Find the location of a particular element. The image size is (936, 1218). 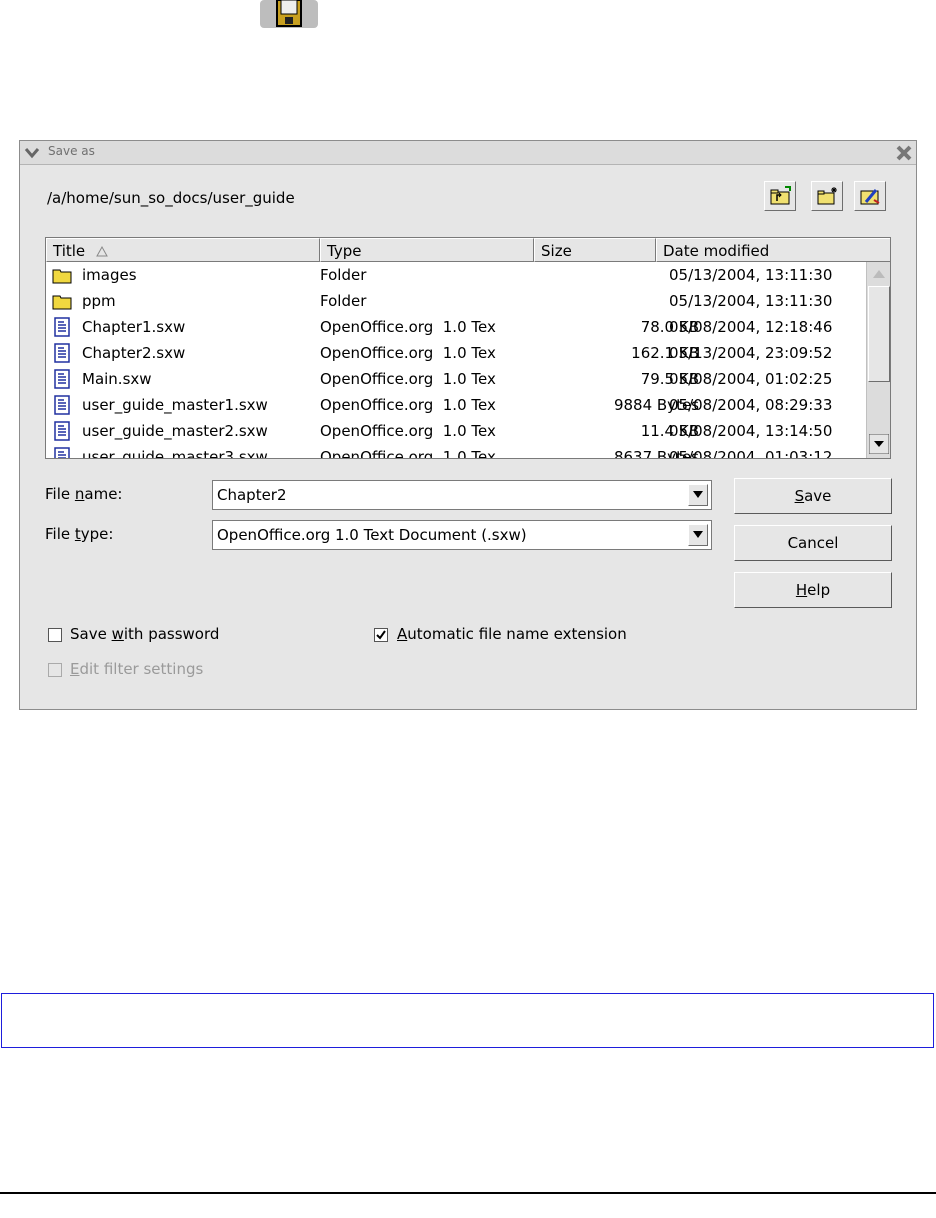

empty-bordered-box is located at coordinates (467, 1020).